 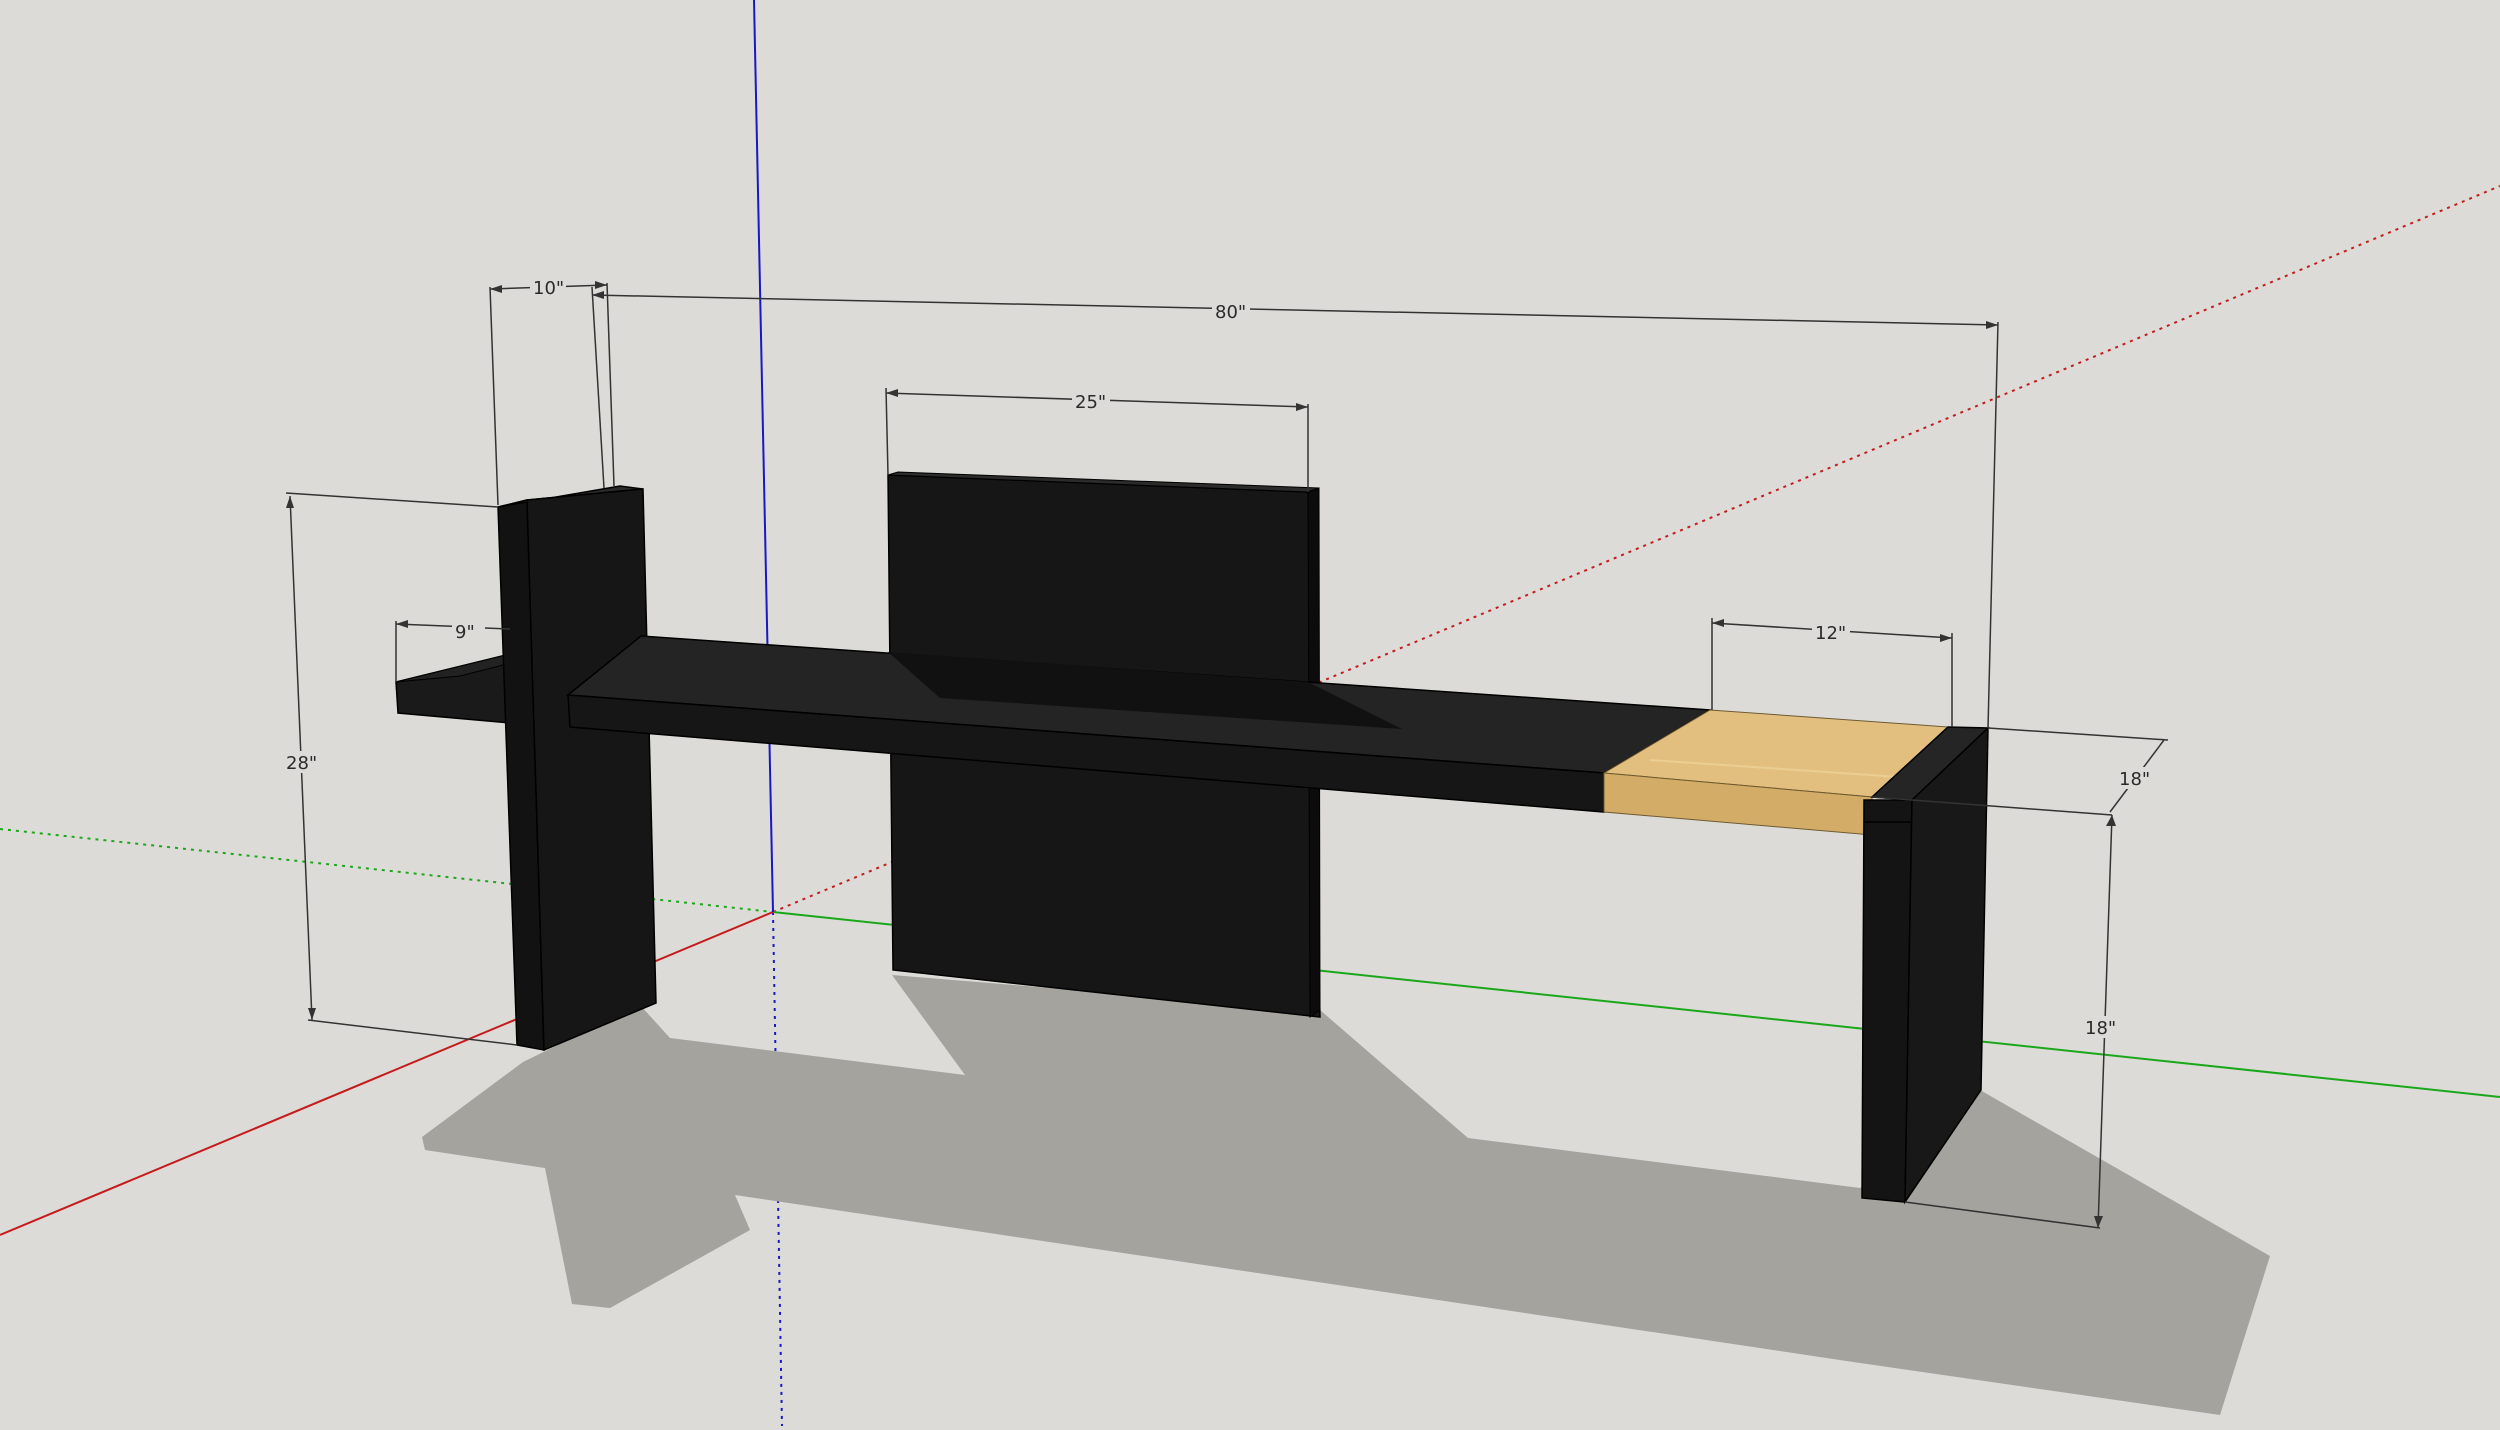 I want to click on left-leg, so click(x=577, y=768).